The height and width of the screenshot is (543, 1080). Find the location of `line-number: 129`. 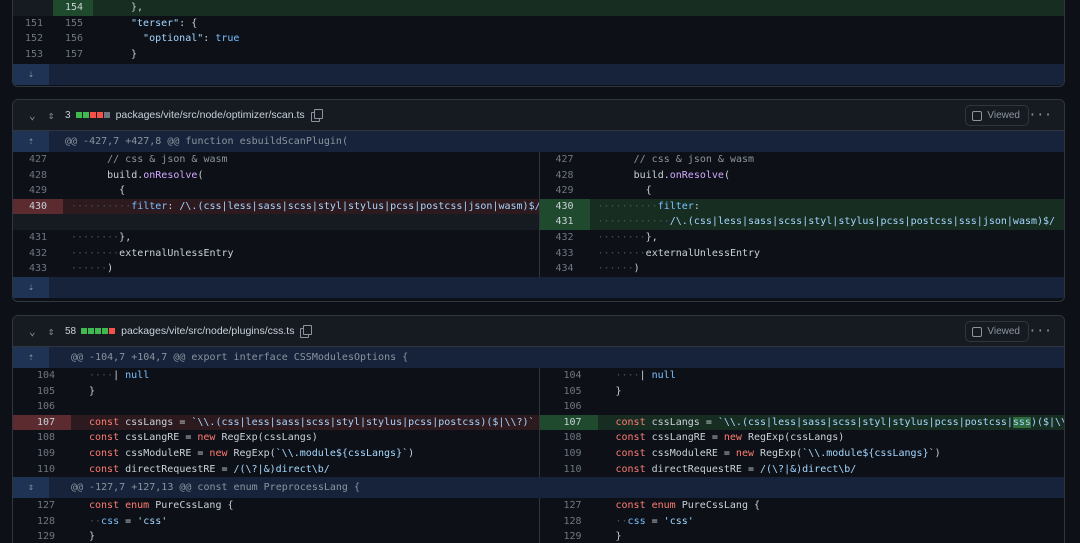

line-number: 129 is located at coordinates (572, 537).